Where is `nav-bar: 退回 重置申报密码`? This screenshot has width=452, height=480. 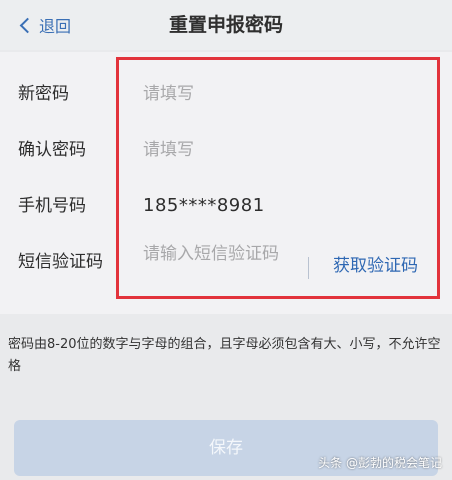
nav-bar: 退回 重置申报密码 is located at coordinates (226, 25).